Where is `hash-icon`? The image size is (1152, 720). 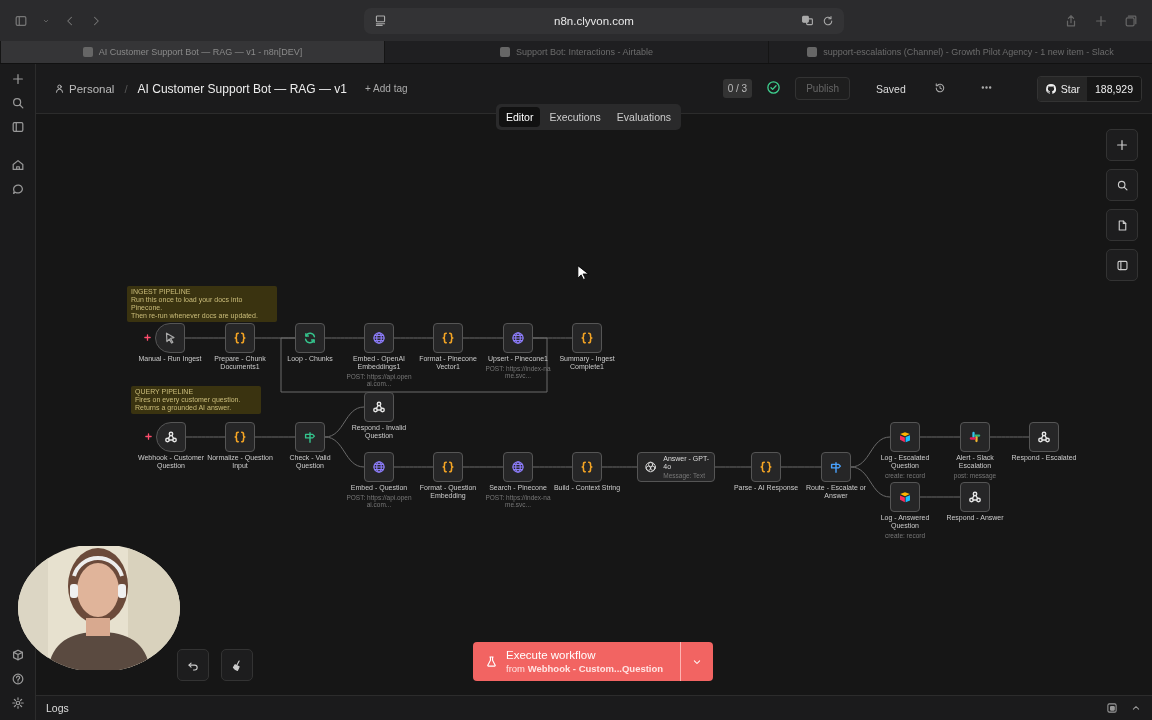
hash-icon is located at coordinates (975, 437).